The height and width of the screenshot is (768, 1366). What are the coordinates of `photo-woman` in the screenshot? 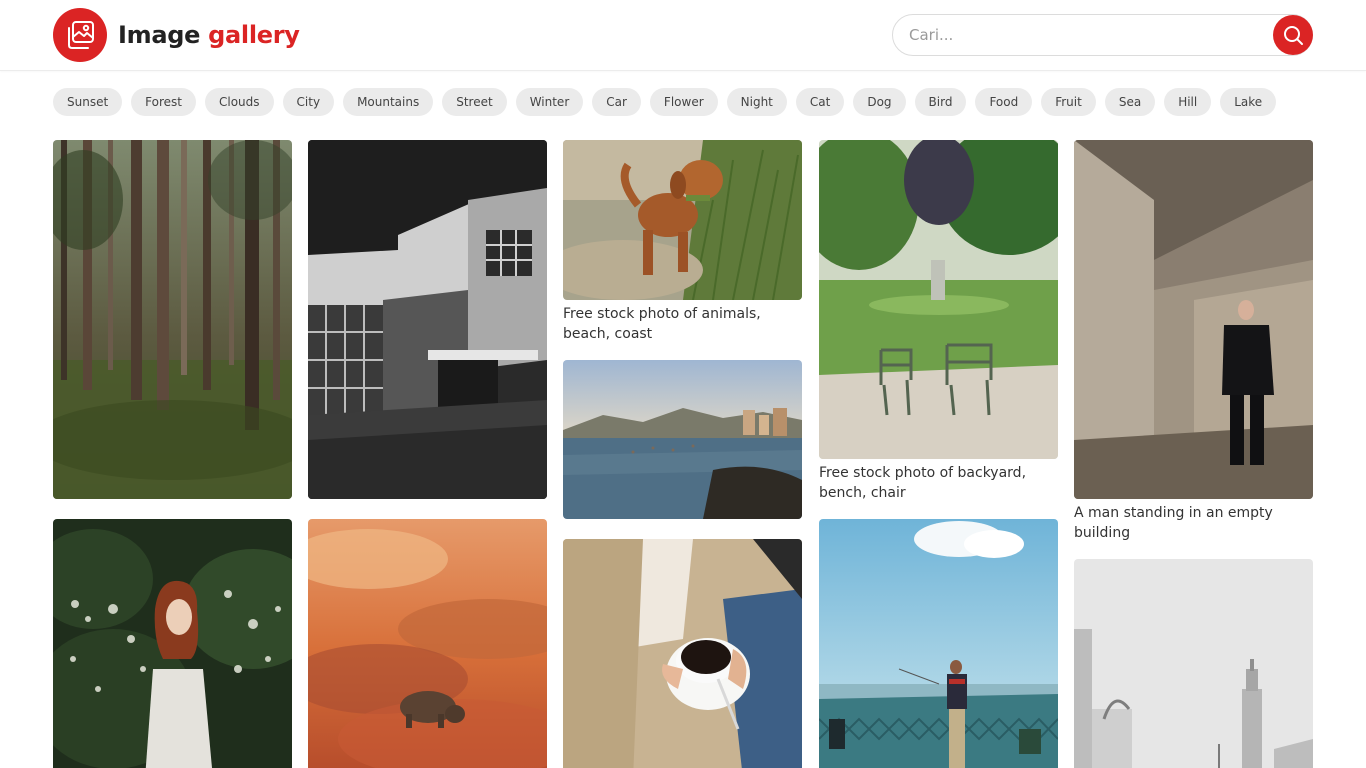 It's located at (172, 643).